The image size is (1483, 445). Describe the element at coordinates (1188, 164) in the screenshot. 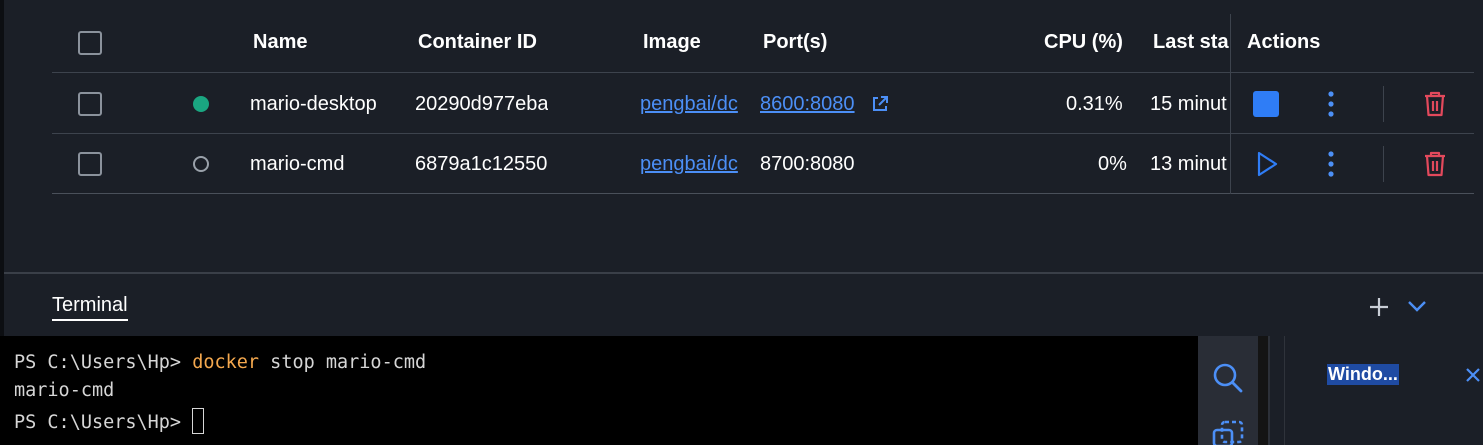

I see `last-started: 13 minut` at that location.